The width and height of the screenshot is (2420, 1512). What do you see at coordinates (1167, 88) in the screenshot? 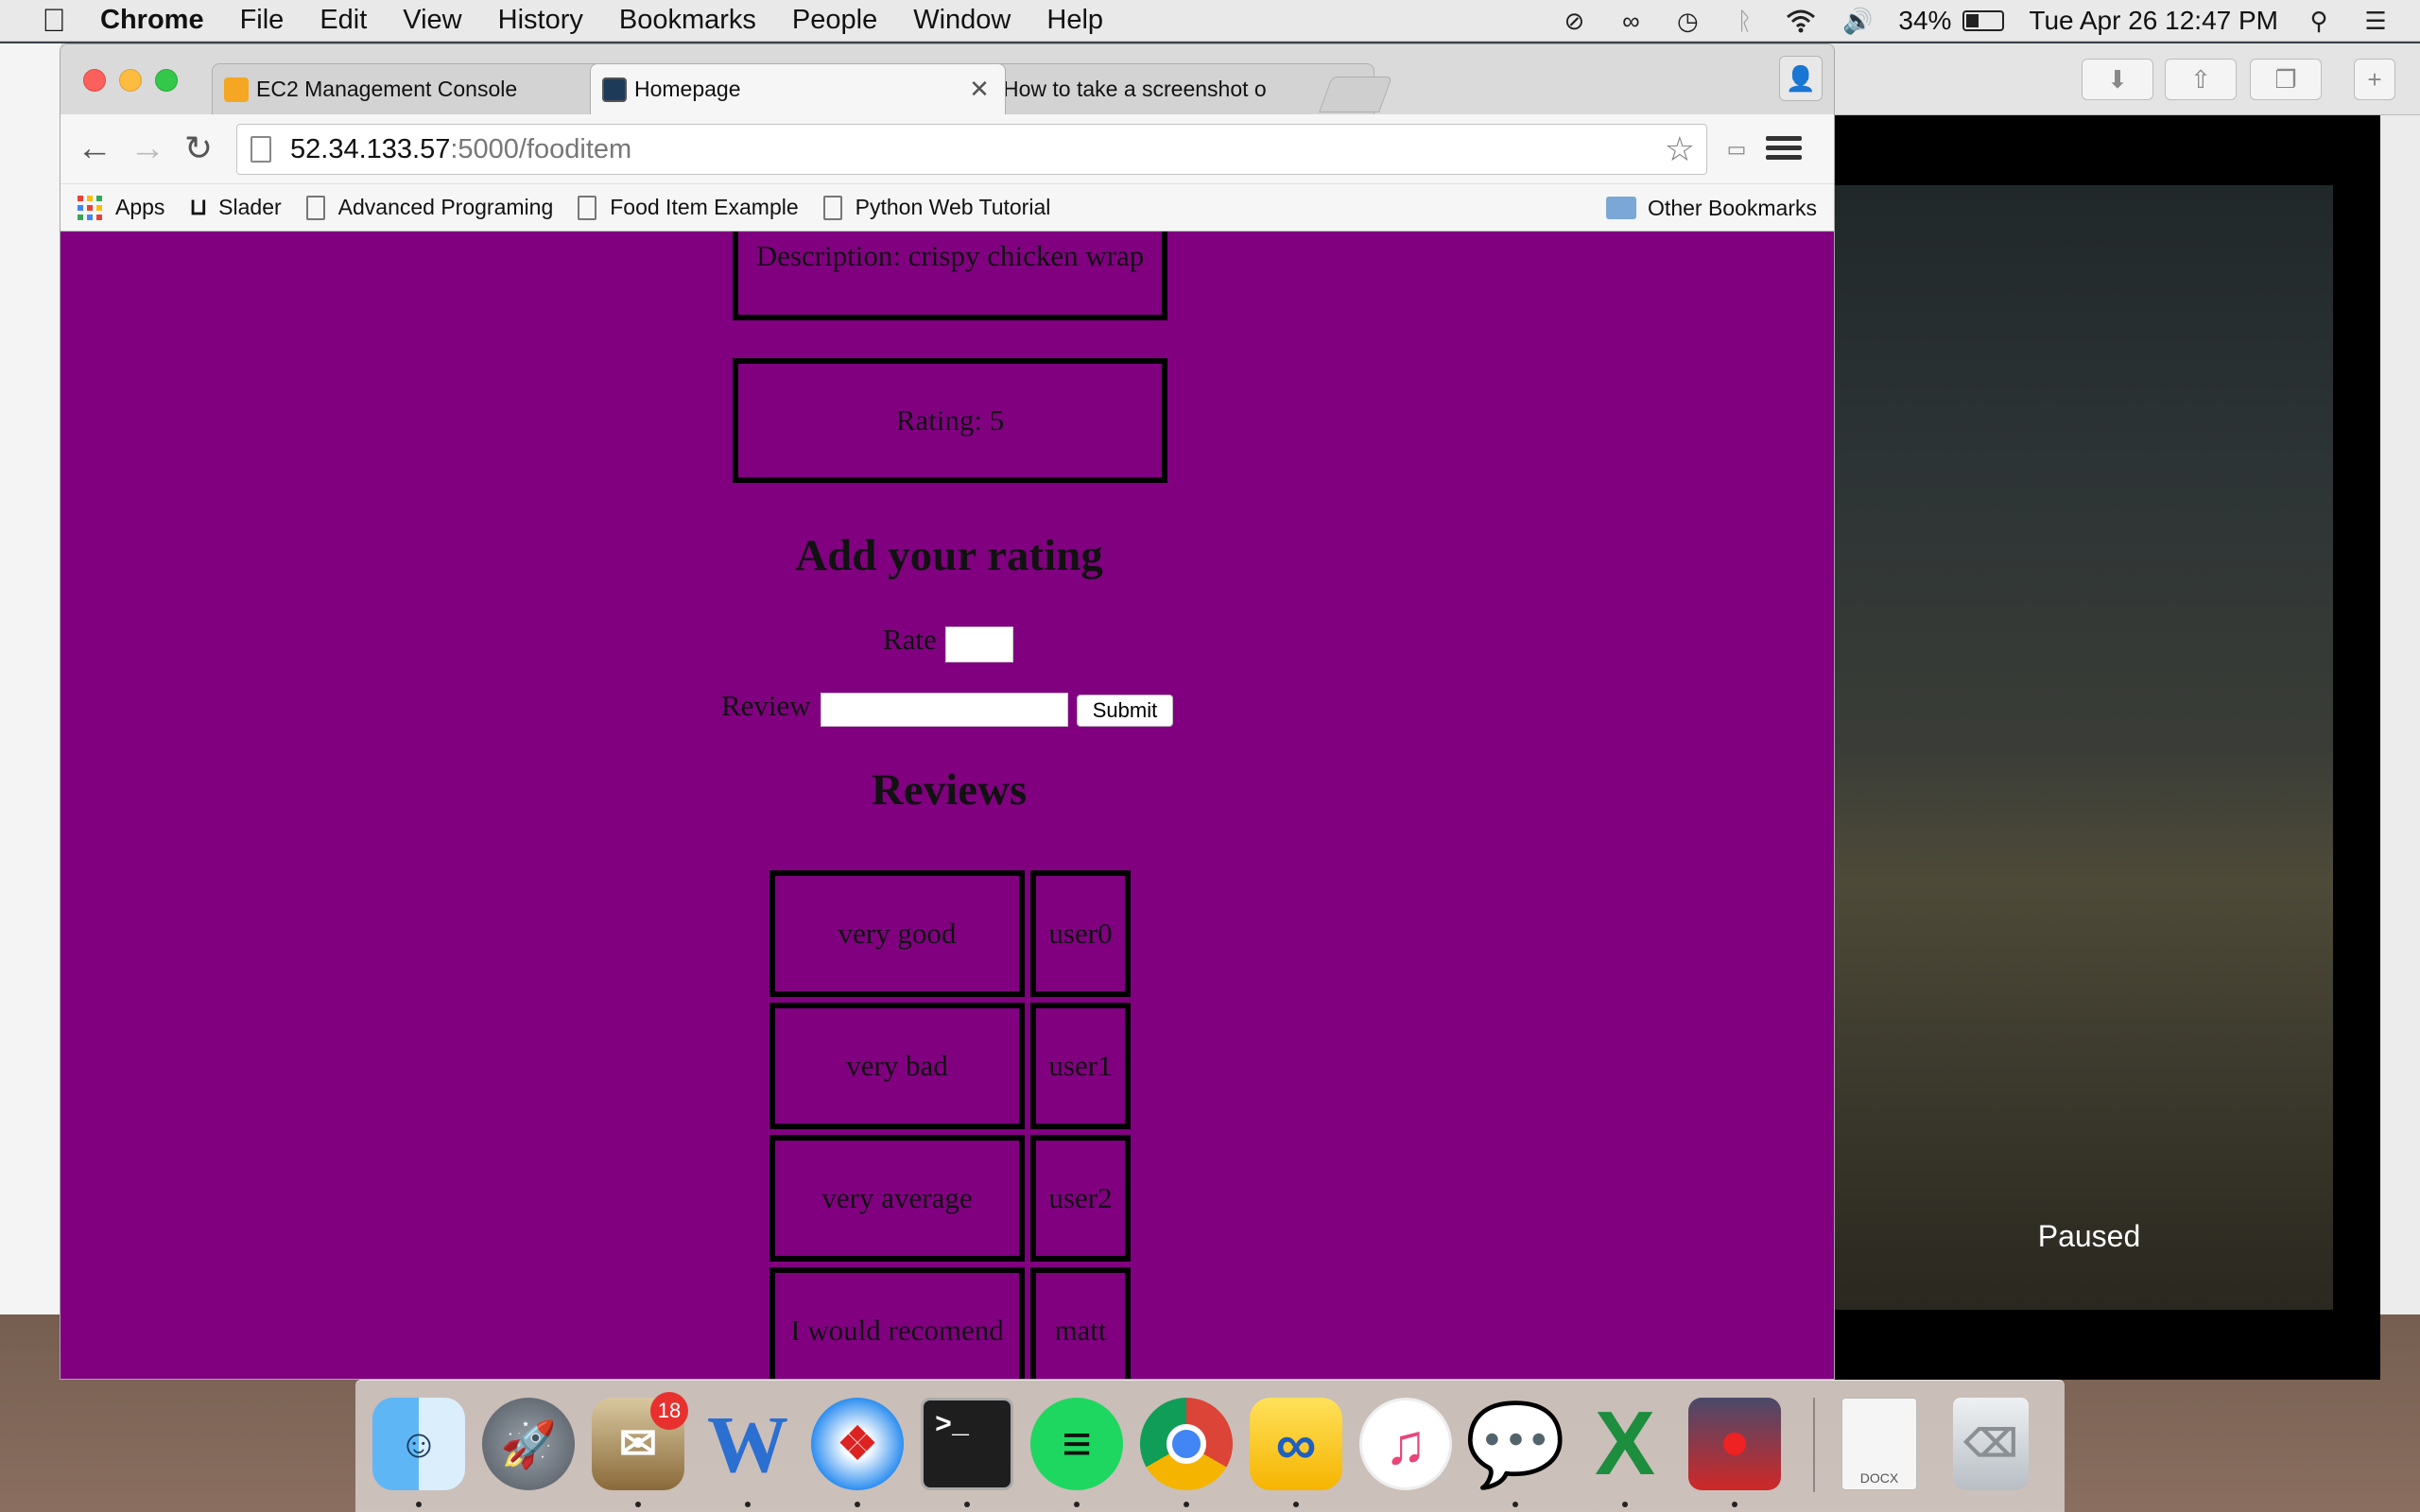
I see `tab-screenshot-howto:  How to take a screenshot o ✕` at bounding box center [1167, 88].